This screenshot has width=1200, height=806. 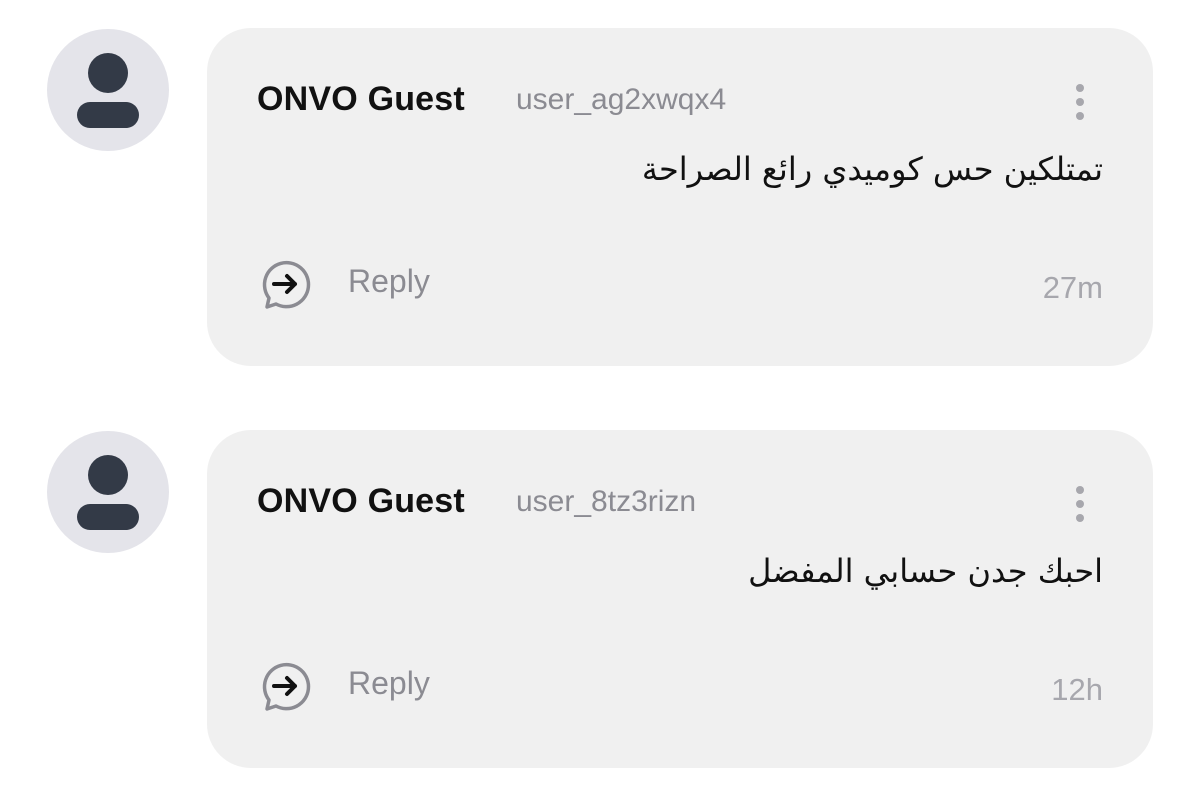 I want to click on comment-message: تمتلكين حس كوميدي رائع الصراحة, so click(x=872, y=169).